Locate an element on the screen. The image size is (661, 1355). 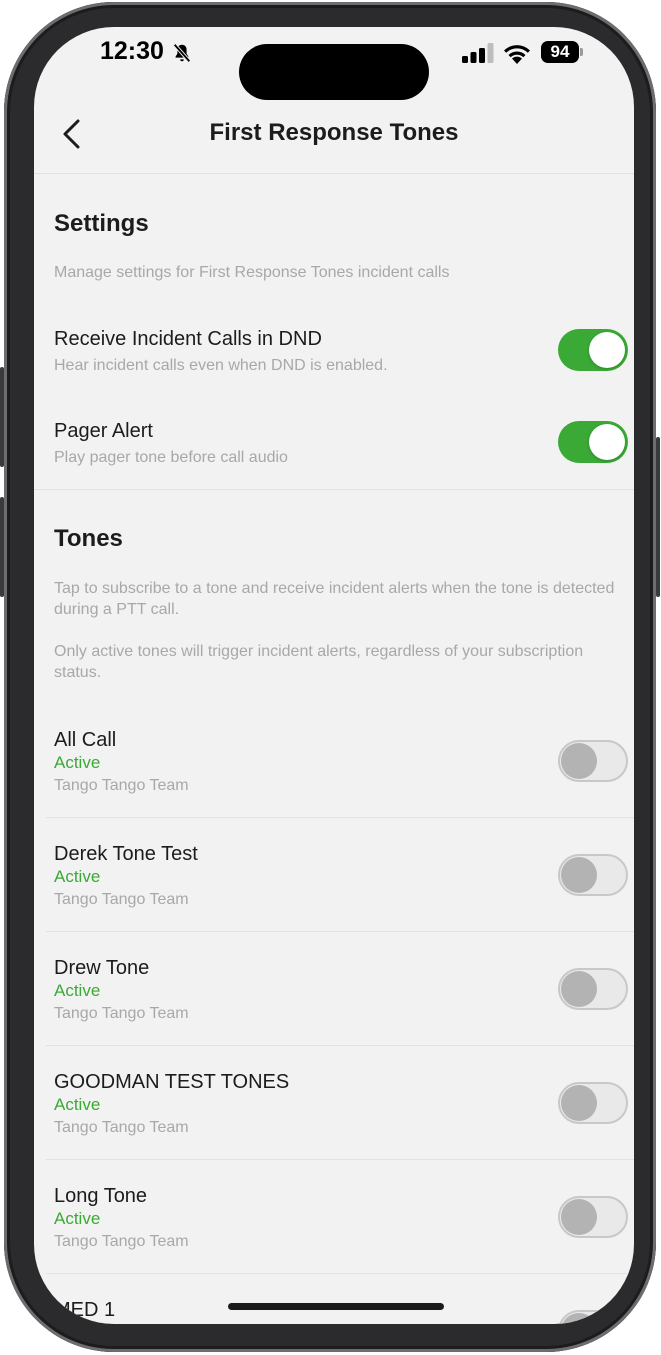
status-bar: 12:30 94 is located at coordinates (334, 63).